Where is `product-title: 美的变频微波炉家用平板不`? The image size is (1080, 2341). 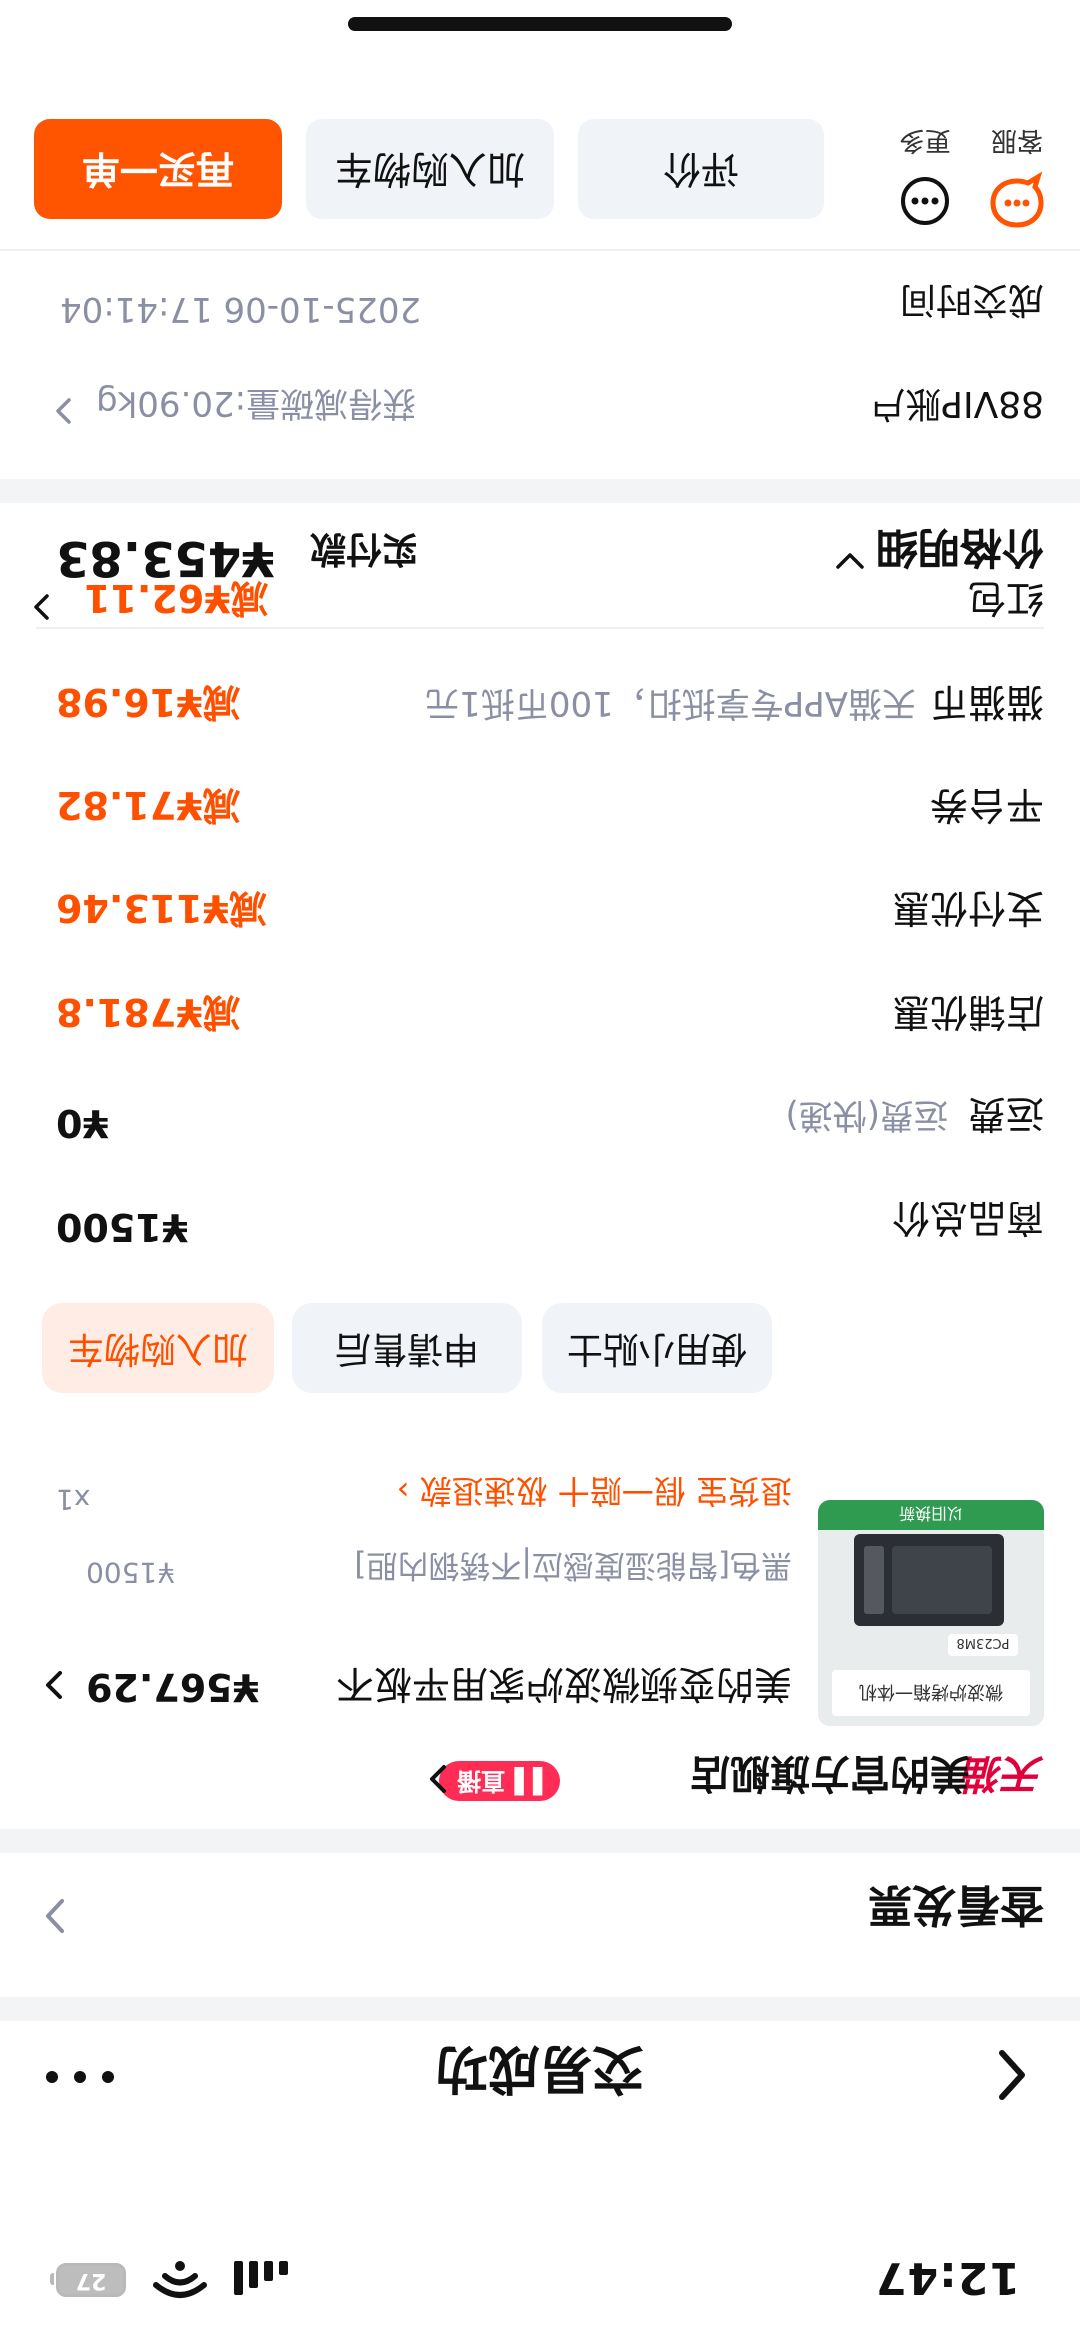
product-title: 美的变频微波炉家用平板不 is located at coordinates (552, 1684).